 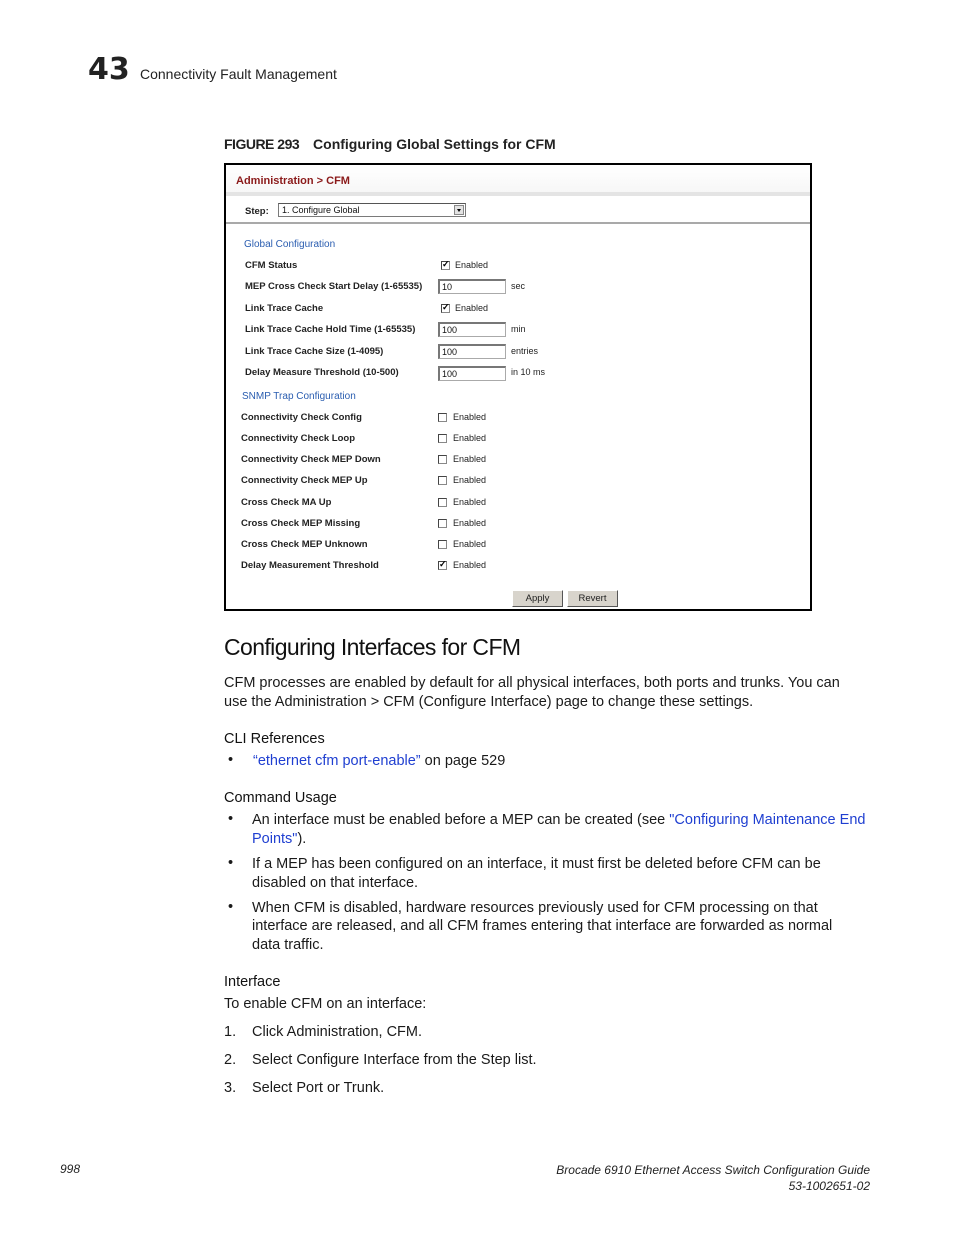 What do you see at coordinates (470, 502) in the screenshot?
I see `snmp-xc-ma-up-enabled-label: Enabled` at bounding box center [470, 502].